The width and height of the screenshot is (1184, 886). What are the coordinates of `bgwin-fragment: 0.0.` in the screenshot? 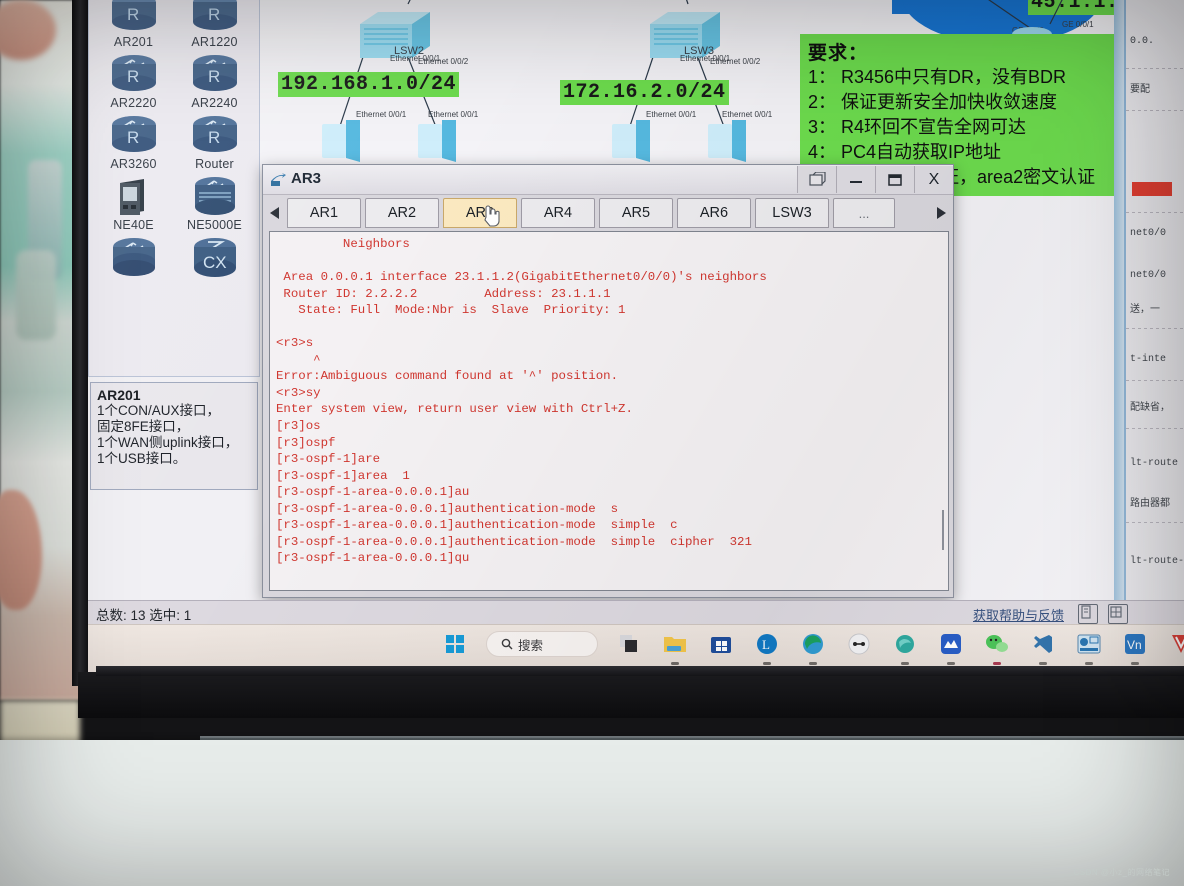 It's located at (1142, 41).